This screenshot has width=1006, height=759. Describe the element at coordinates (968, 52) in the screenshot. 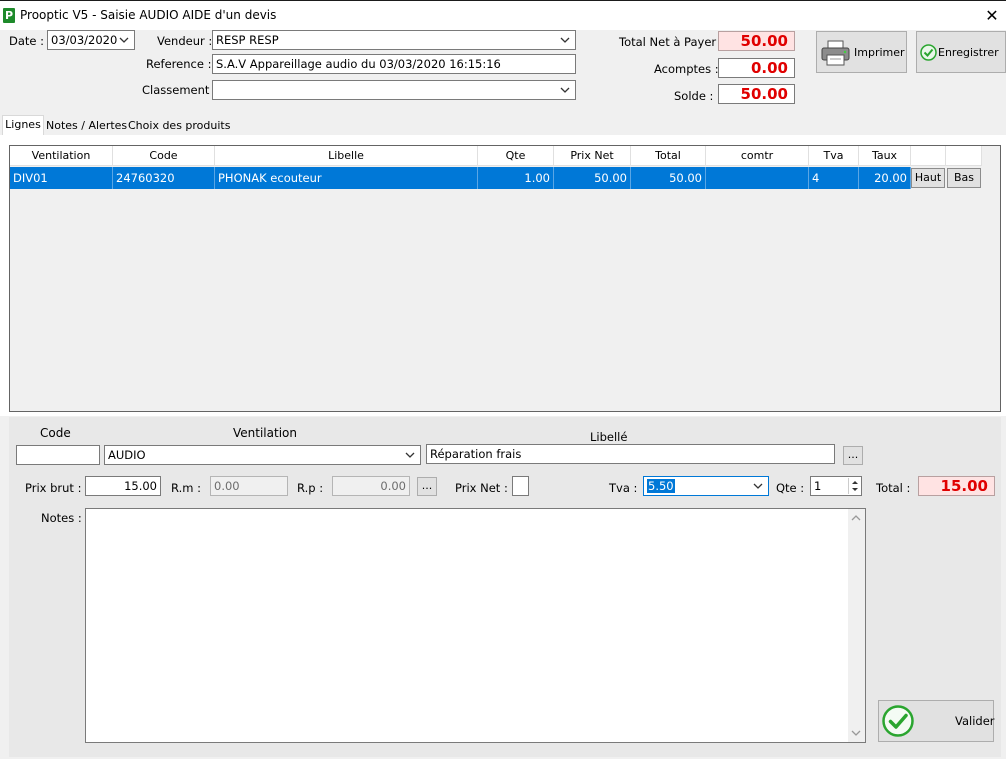

I see `save-button-label: Enregistrer` at that location.